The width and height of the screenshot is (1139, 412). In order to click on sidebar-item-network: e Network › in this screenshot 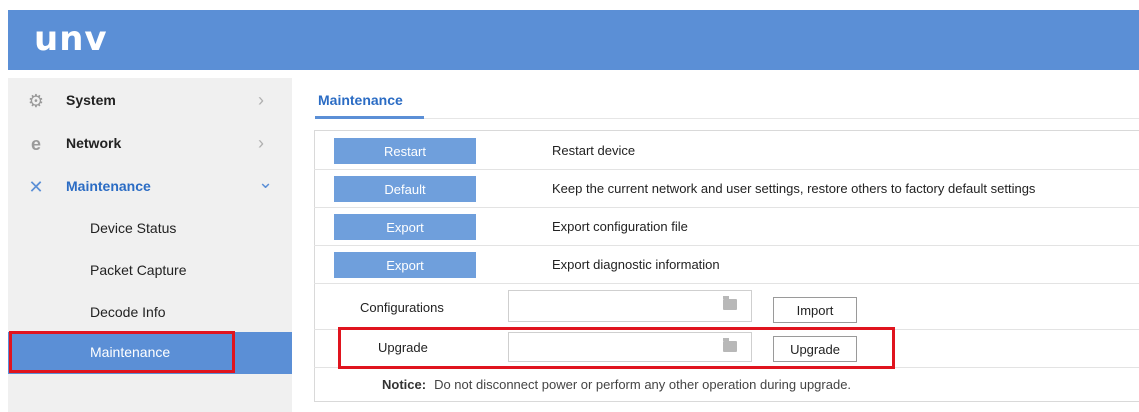, I will do `click(150, 144)`.